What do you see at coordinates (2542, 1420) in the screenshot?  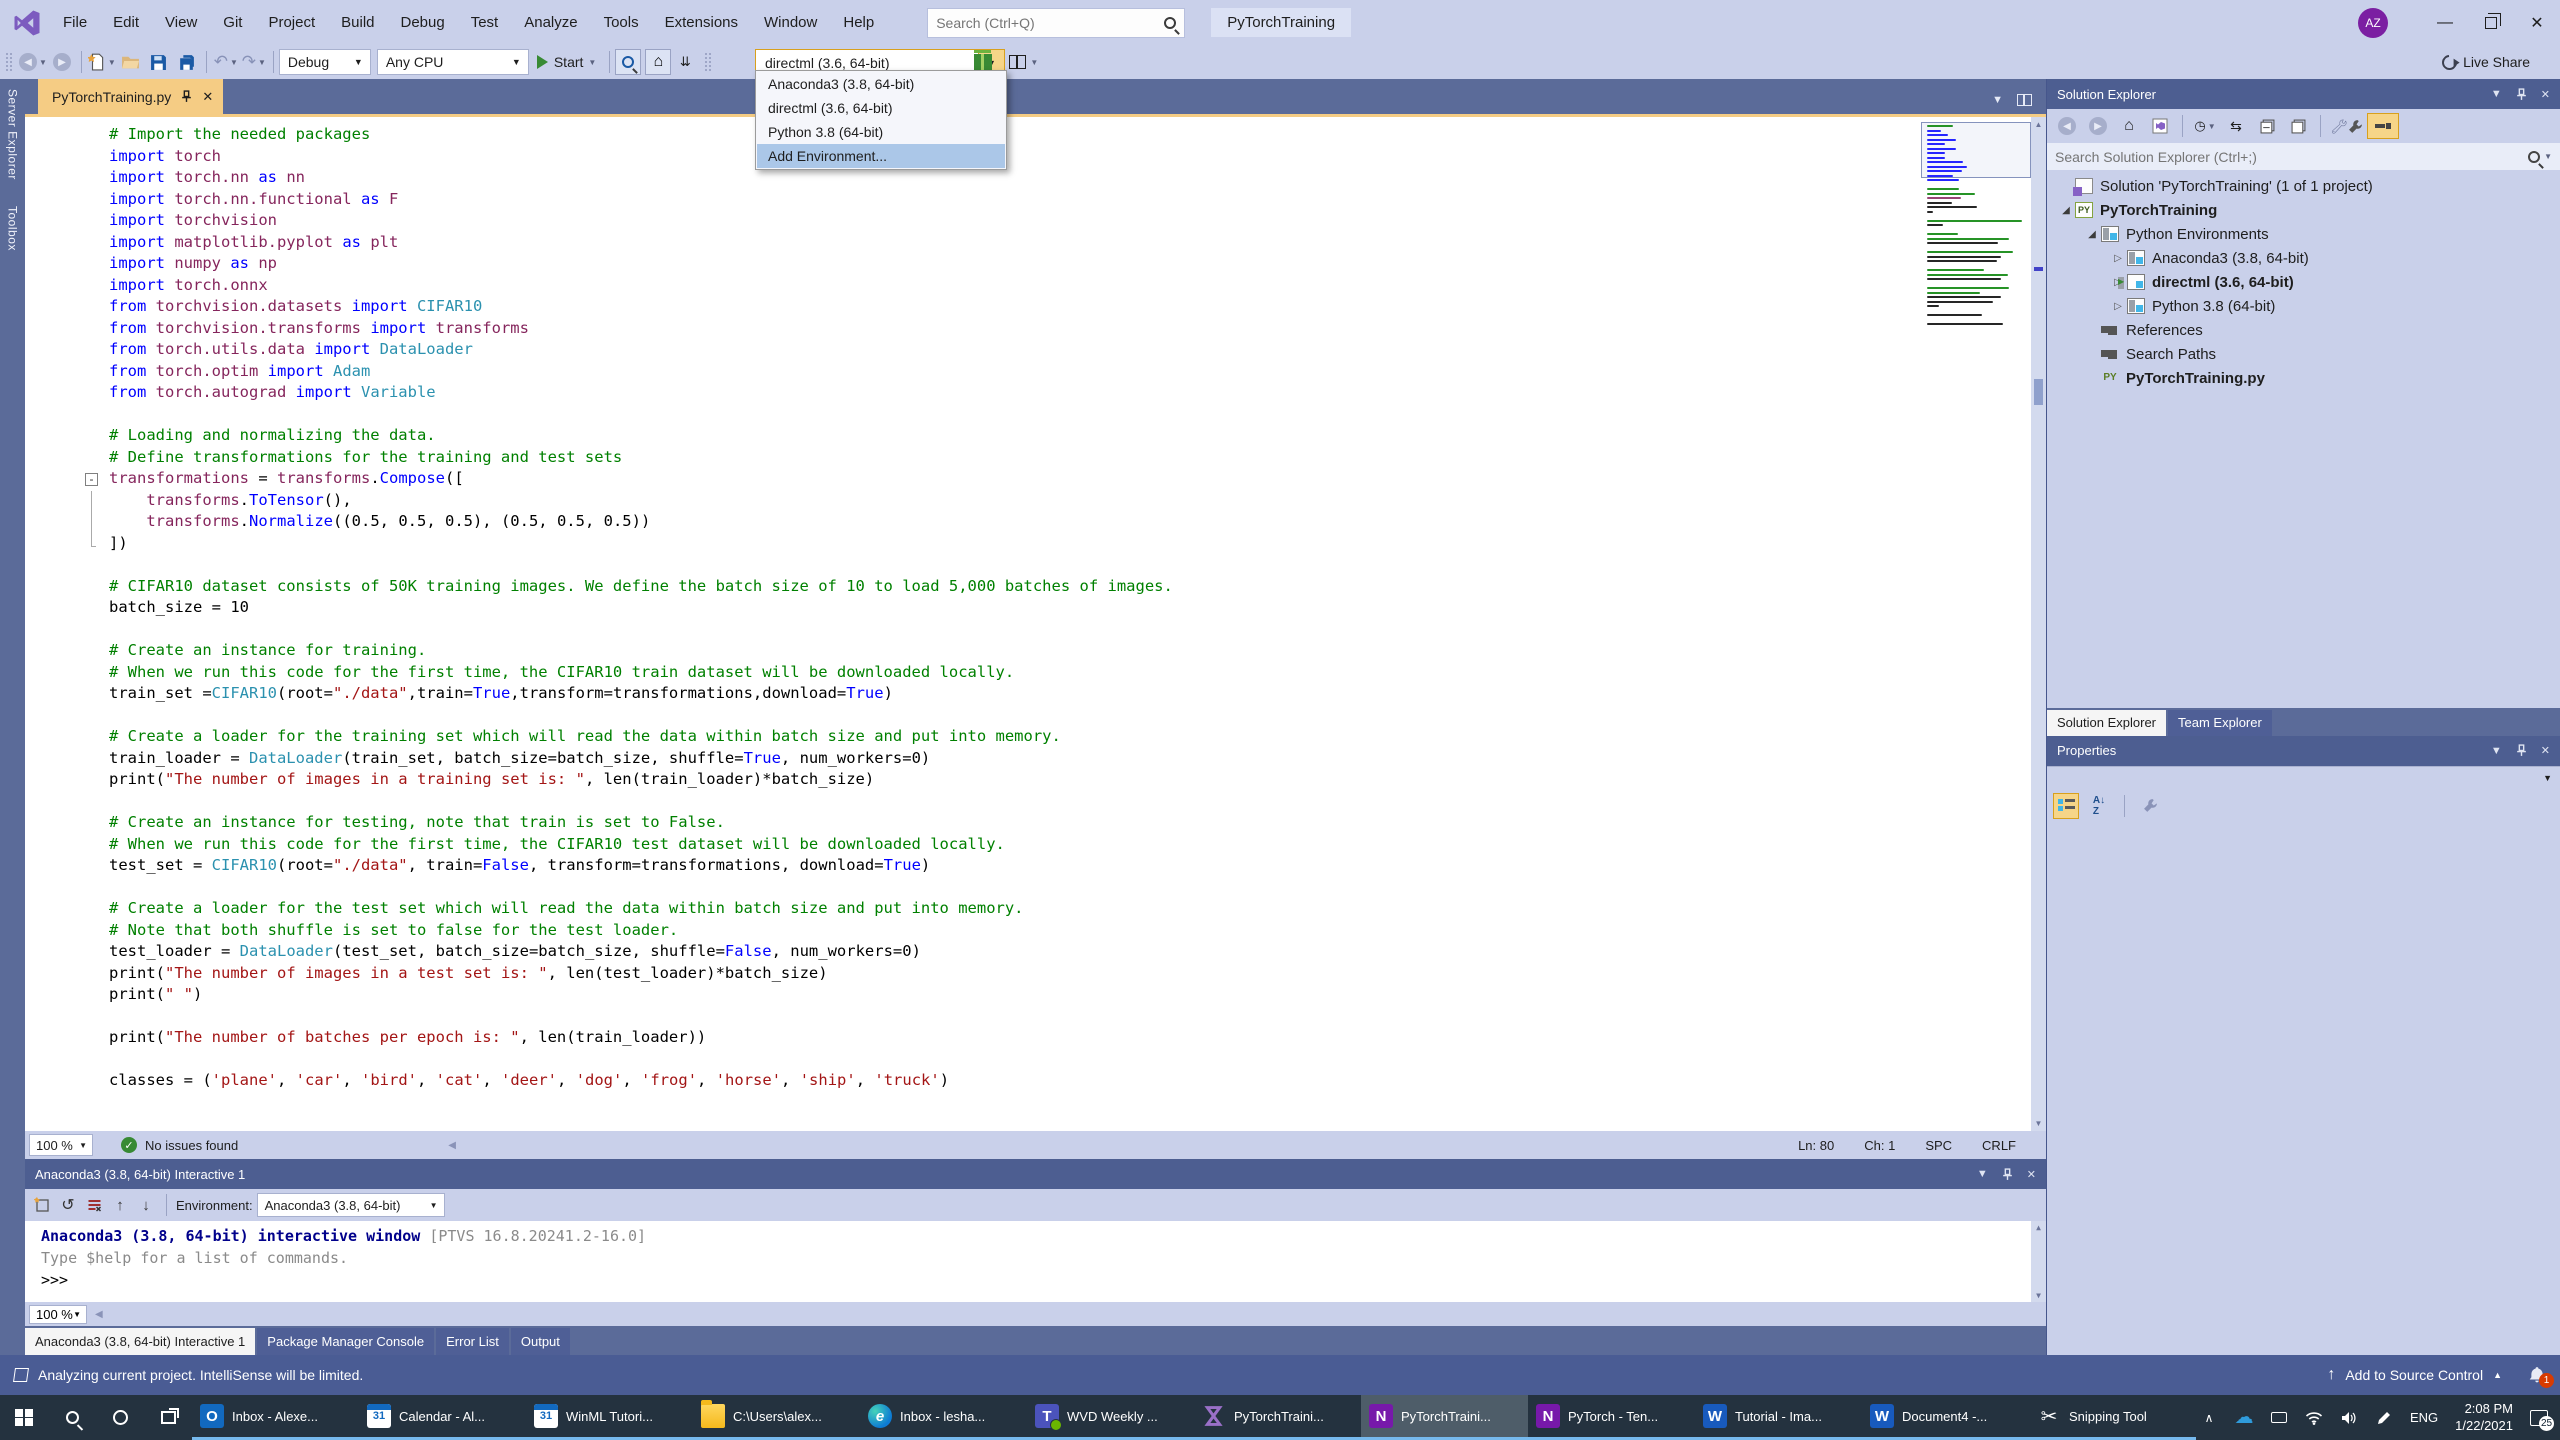 I see `action-center-button: 25` at bounding box center [2542, 1420].